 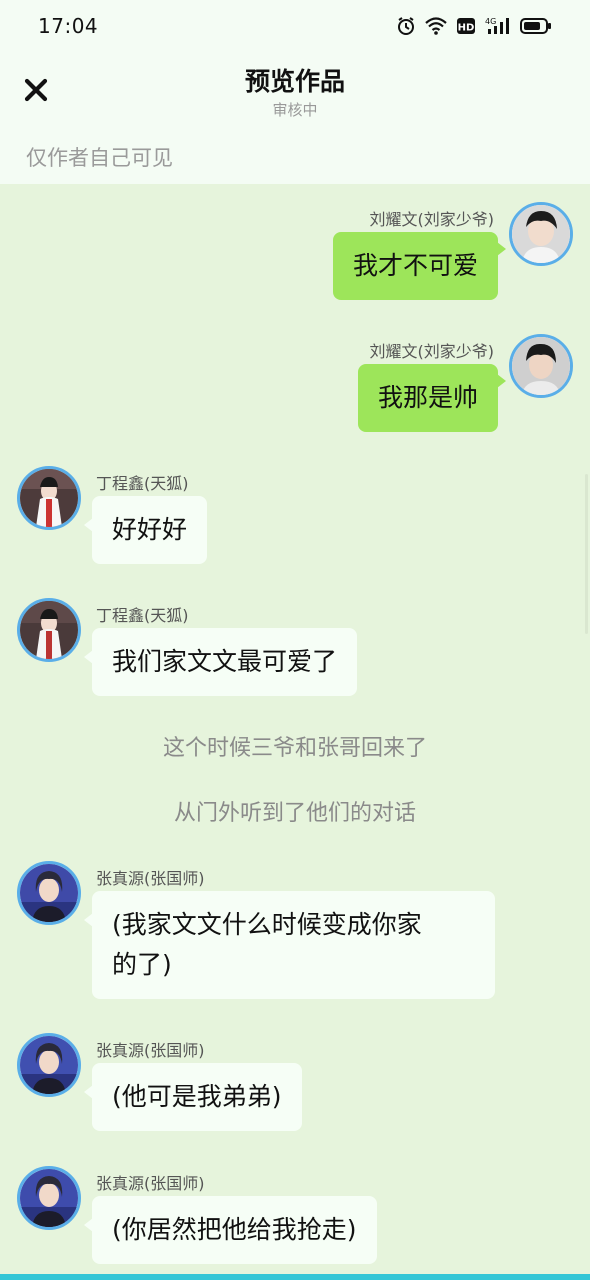 I want to click on page-title: 预览作品, so click(x=294, y=81).